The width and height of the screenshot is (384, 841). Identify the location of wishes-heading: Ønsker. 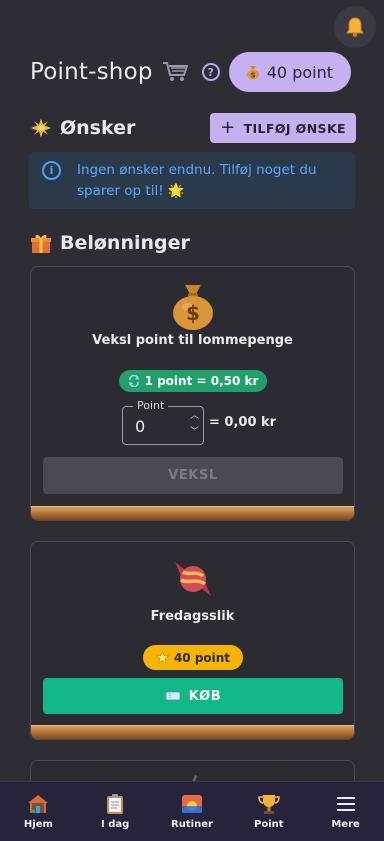
(98, 128).